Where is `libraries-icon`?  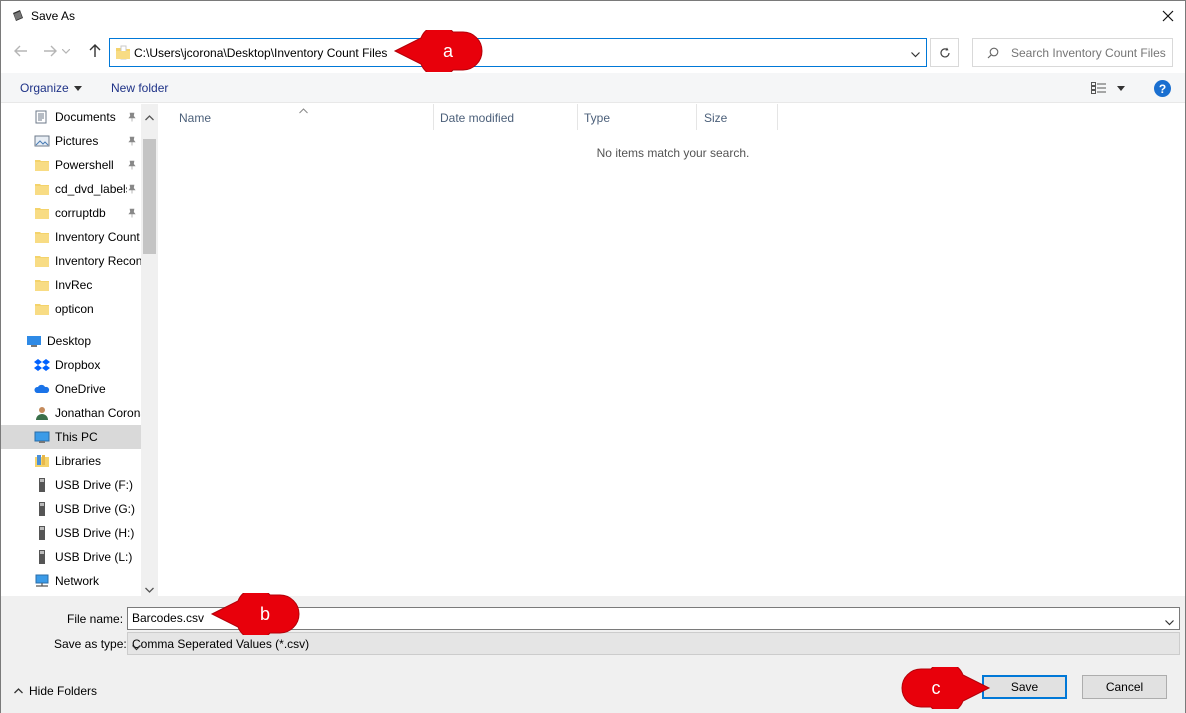 libraries-icon is located at coordinates (42, 461).